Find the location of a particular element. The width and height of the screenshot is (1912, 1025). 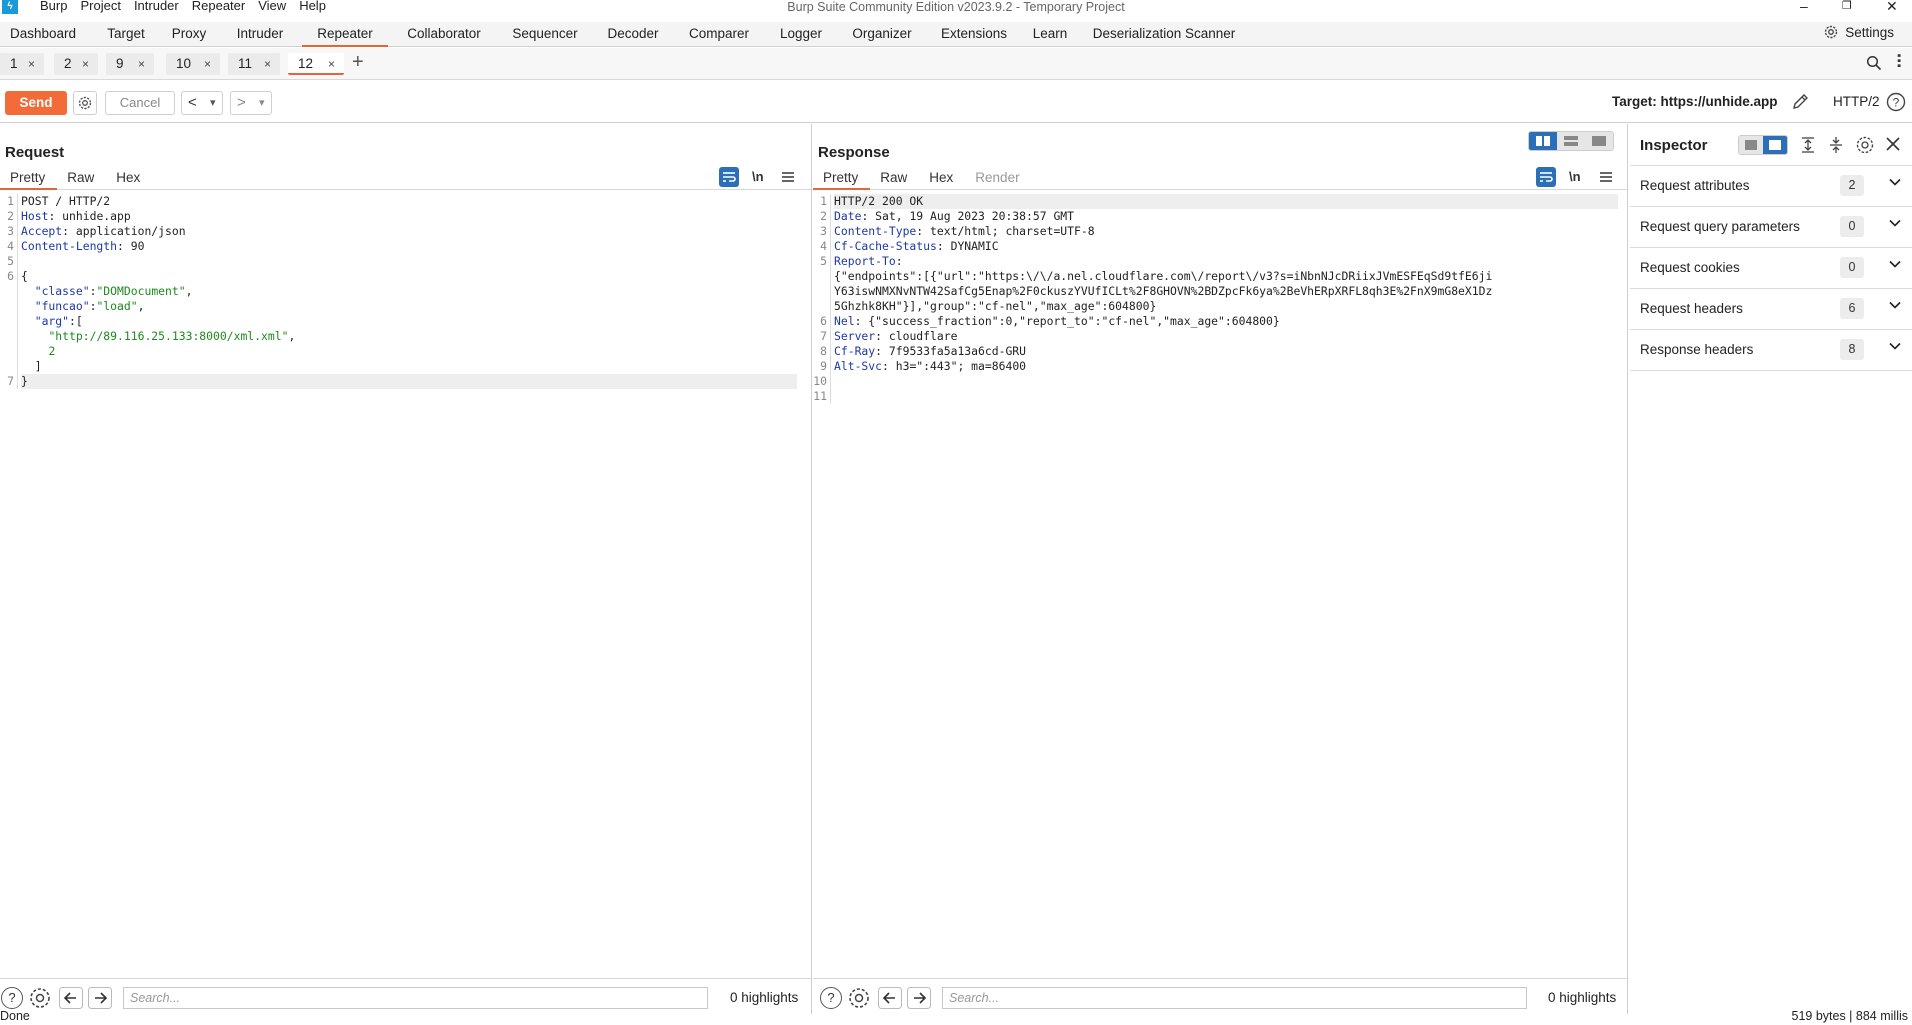

tab-repeater: Repeater is located at coordinates (345, 34).